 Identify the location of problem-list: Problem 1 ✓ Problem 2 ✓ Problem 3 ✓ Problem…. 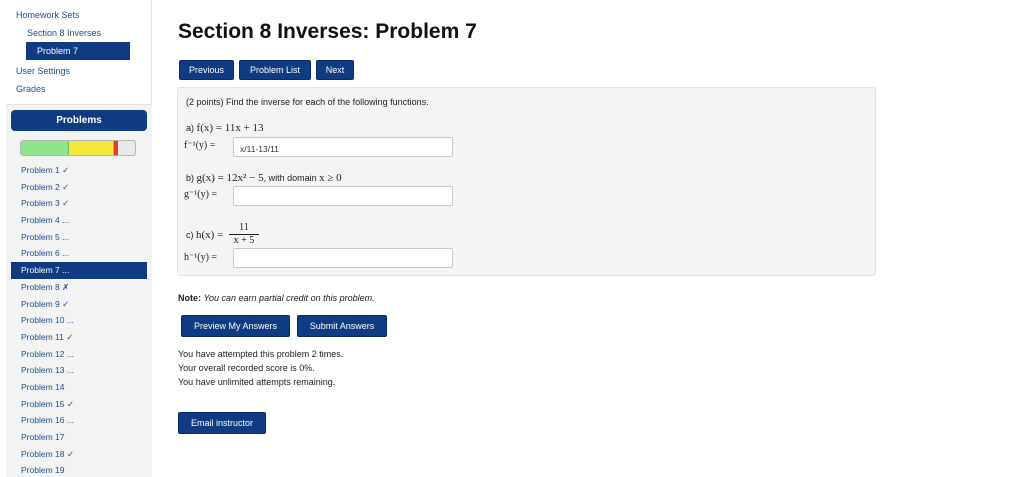
(79, 319).